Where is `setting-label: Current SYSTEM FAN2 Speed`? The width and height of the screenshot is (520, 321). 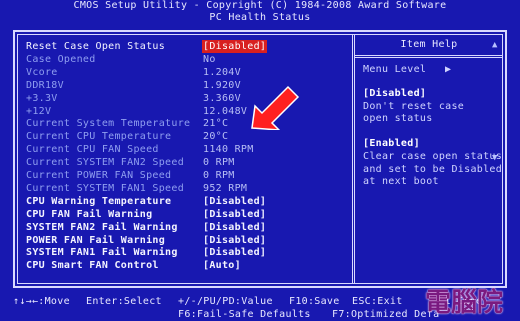
setting-label: Current SYSTEM FAN2 Speed is located at coordinates (105, 163).